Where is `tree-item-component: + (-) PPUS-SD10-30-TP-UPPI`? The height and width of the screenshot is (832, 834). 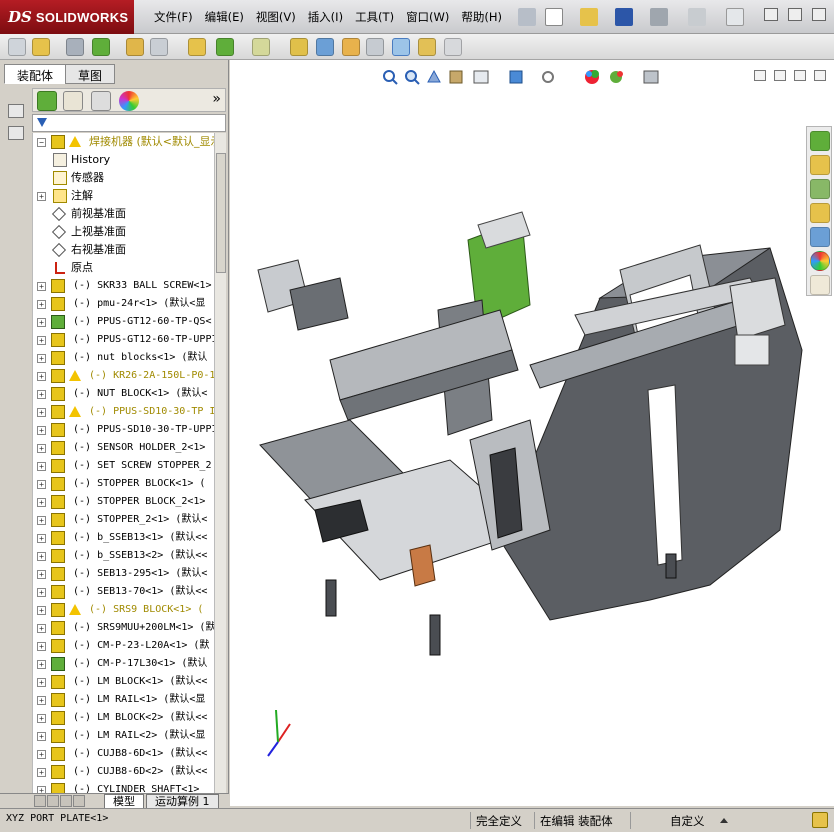
tree-item-component: + (-) PPUS-SD10-30-TP-UPPI is located at coordinates (123, 430).